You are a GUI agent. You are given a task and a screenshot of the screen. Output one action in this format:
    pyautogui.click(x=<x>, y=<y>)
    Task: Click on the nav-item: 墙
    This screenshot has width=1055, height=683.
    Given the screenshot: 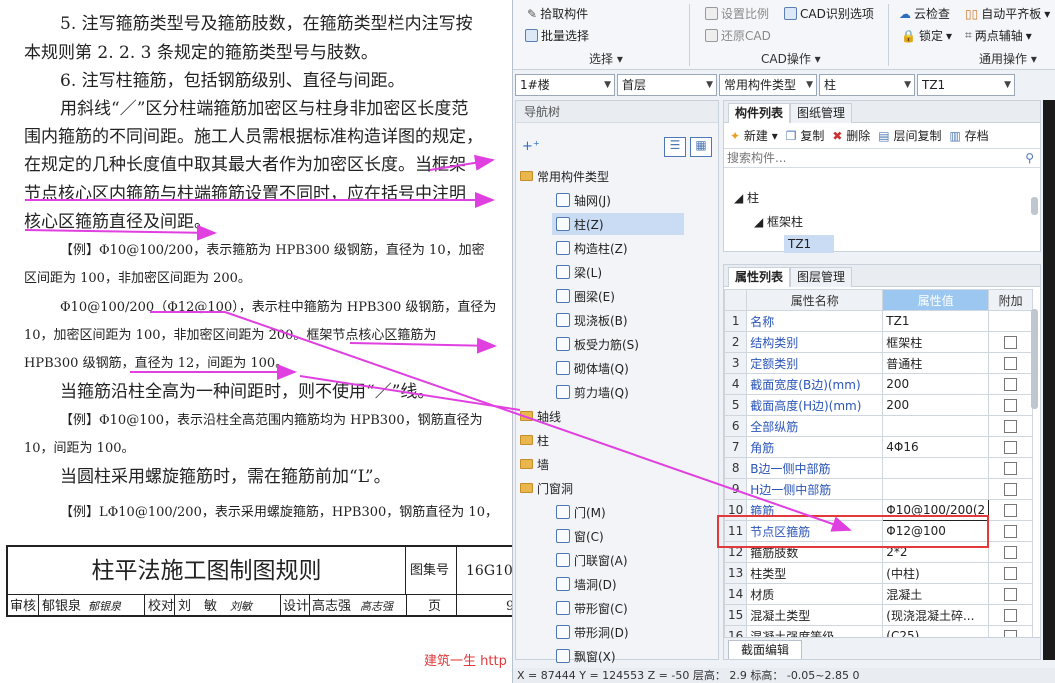 What is the action you would take?
    pyautogui.click(x=618, y=464)
    